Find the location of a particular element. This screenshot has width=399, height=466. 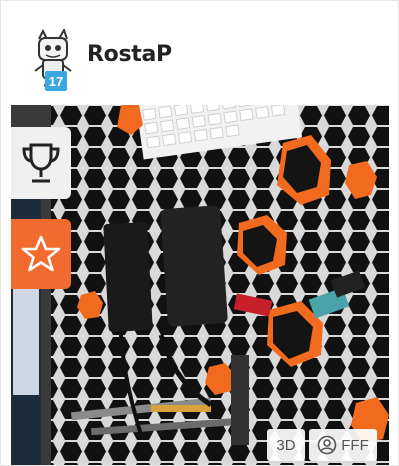

user-circle-icon is located at coordinates (327, 445).